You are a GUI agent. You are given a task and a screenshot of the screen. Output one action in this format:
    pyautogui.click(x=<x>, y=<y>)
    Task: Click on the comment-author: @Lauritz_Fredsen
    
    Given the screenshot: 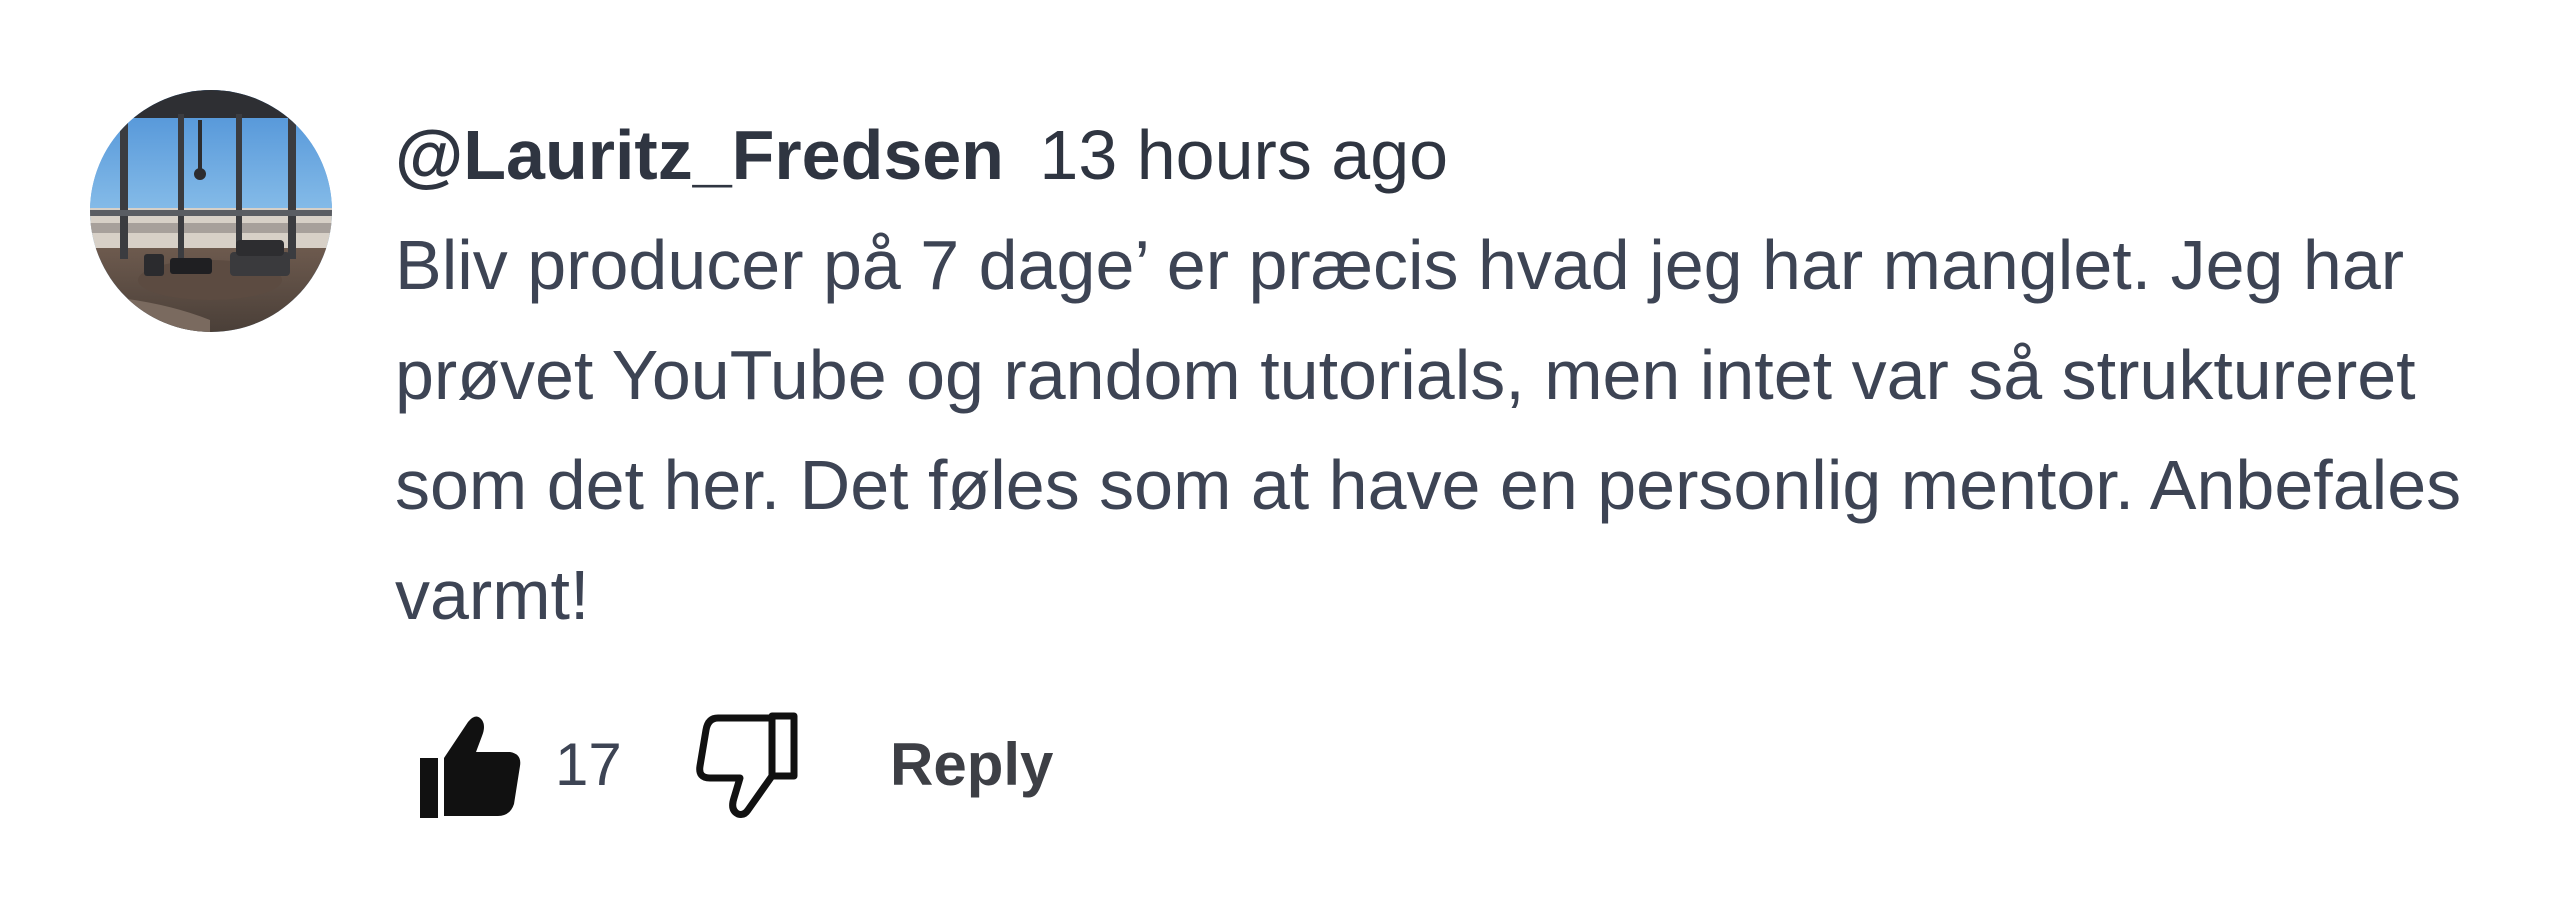 What is the action you would take?
    pyautogui.click(x=699, y=155)
    